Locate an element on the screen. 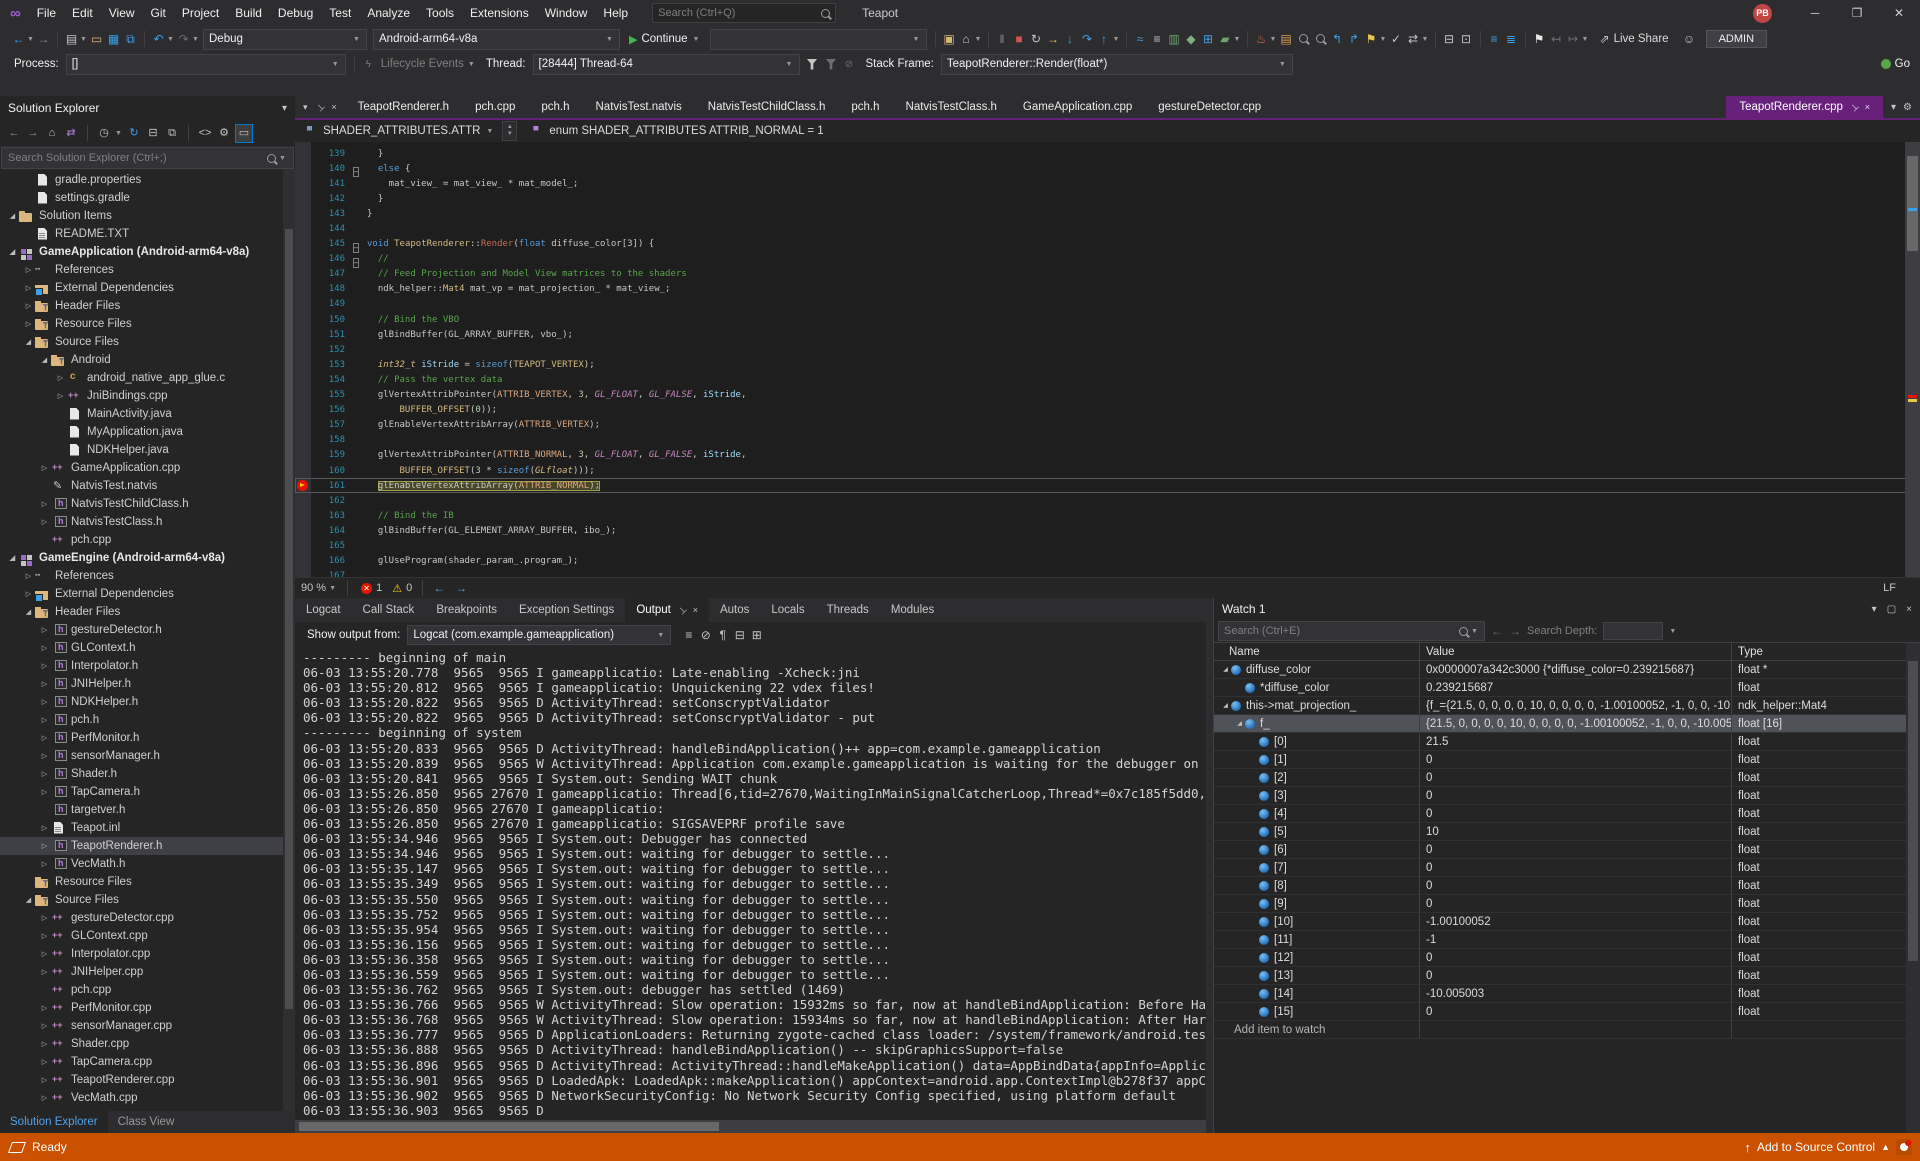 This screenshot has height=1161, width=1920. editor-tab: TeapotRenderer.cpp ⊣ × is located at coordinates (1804, 107).